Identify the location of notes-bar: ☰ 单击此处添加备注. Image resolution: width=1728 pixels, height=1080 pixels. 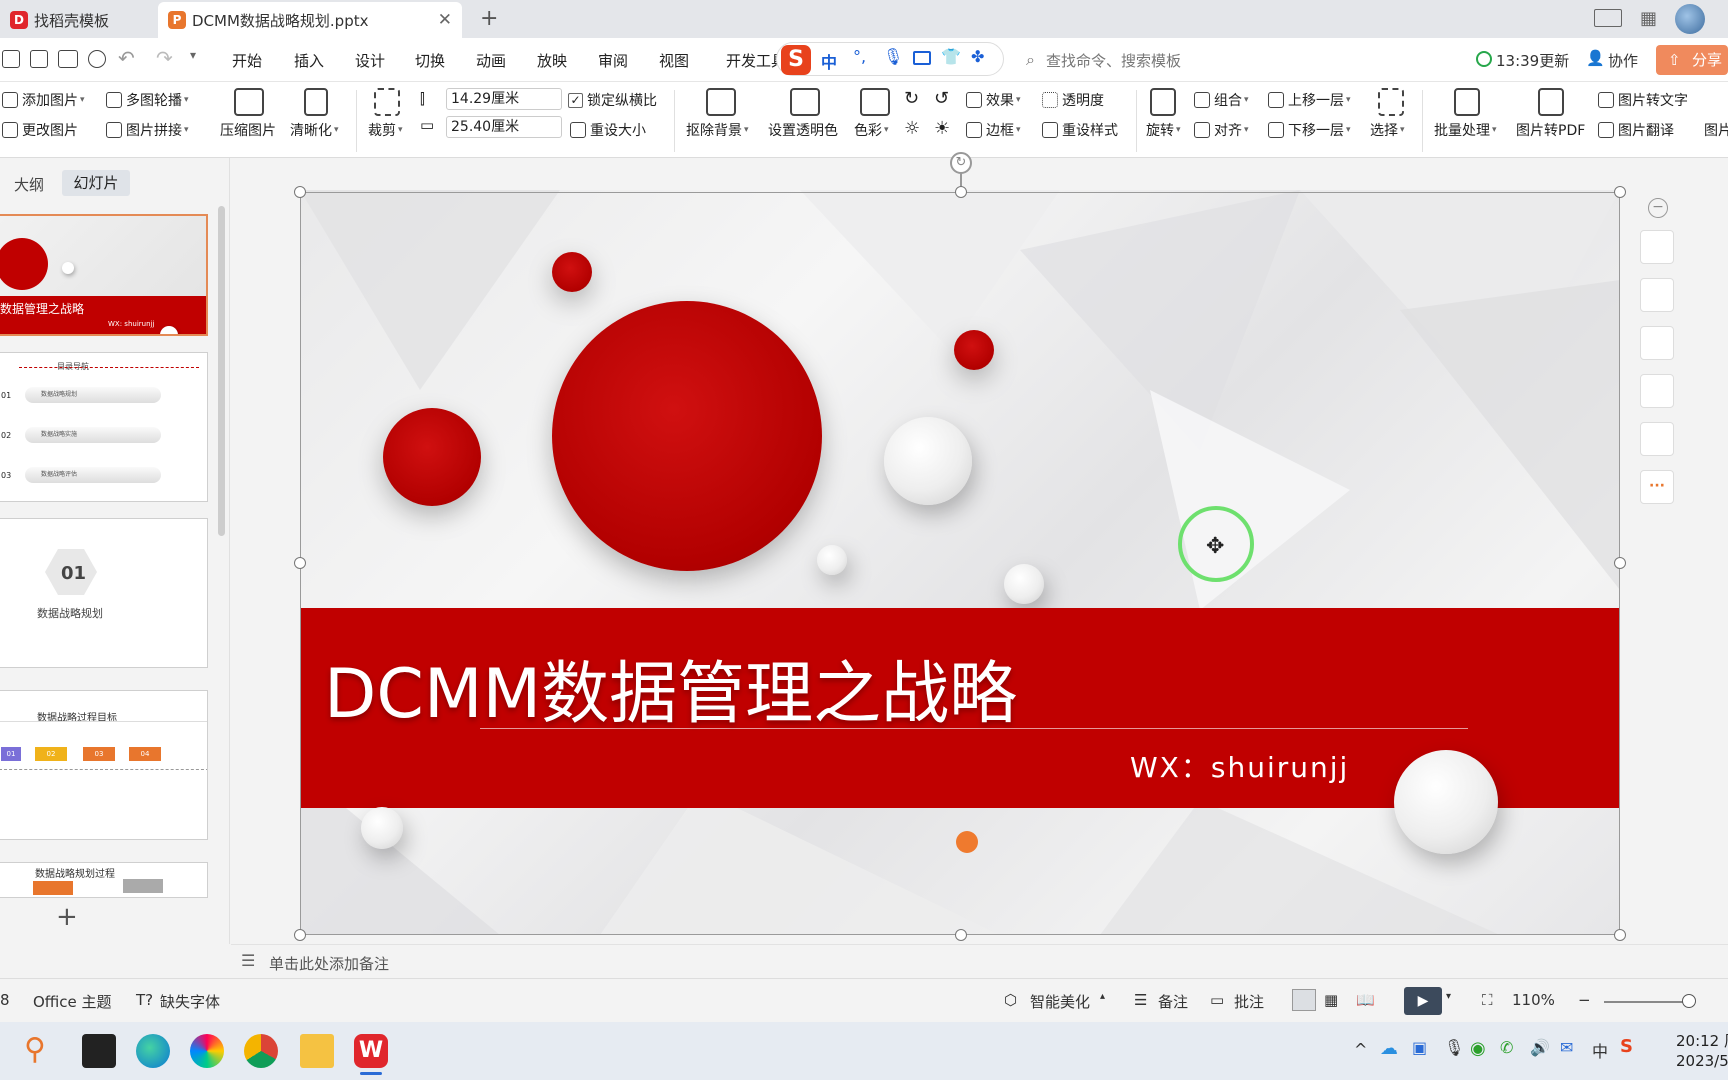
(979, 961).